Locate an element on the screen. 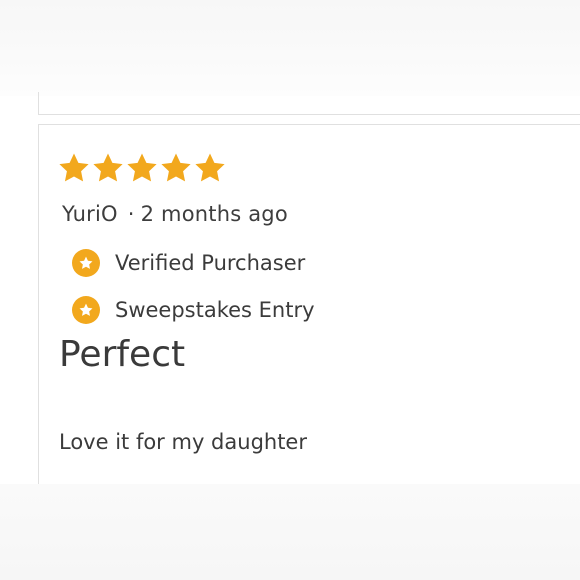 The height and width of the screenshot is (580, 580). review-author: YuriO is located at coordinates (90, 214).